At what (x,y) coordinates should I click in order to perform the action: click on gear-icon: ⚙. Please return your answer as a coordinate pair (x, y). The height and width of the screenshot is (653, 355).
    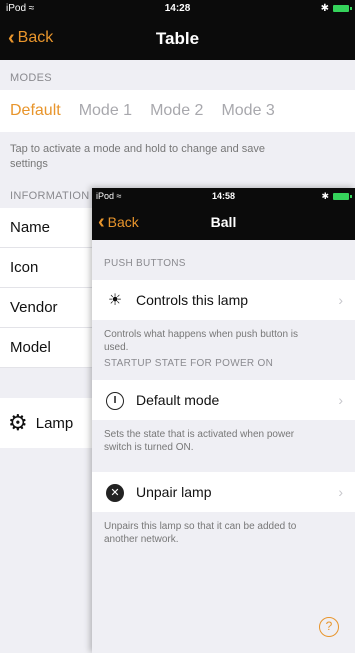
    Looking at the image, I should click on (18, 422).